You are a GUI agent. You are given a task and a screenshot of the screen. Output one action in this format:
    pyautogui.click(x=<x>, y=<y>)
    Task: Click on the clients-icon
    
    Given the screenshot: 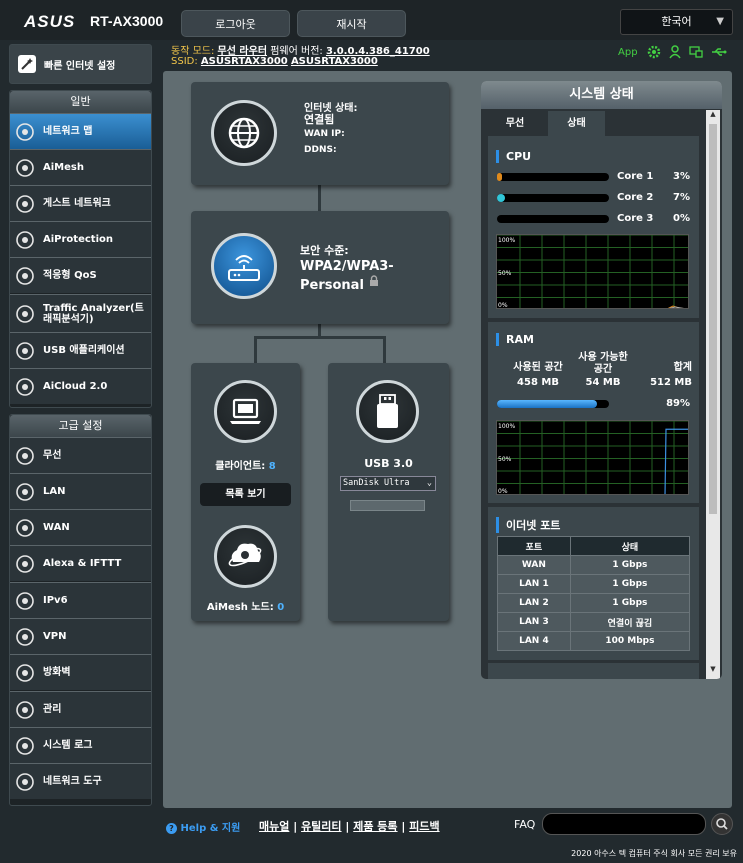 What is the action you would take?
    pyautogui.click(x=245, y=411)
    